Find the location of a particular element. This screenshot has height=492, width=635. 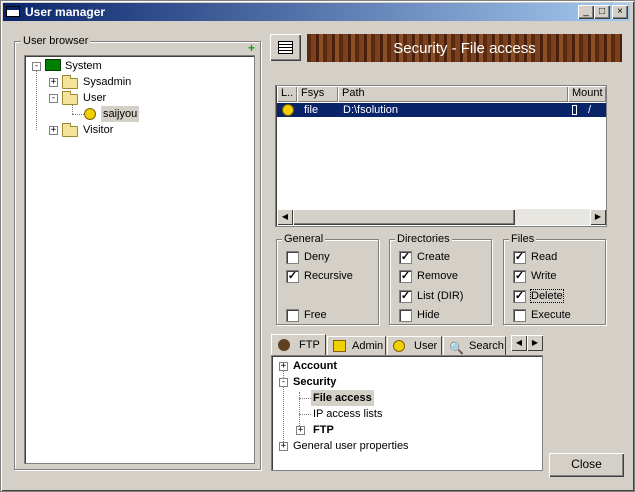

row-fsys: file is located at coordinates (311, 110).